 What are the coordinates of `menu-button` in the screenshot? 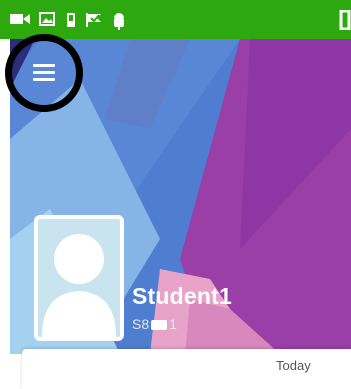 It's located at (44, 73).